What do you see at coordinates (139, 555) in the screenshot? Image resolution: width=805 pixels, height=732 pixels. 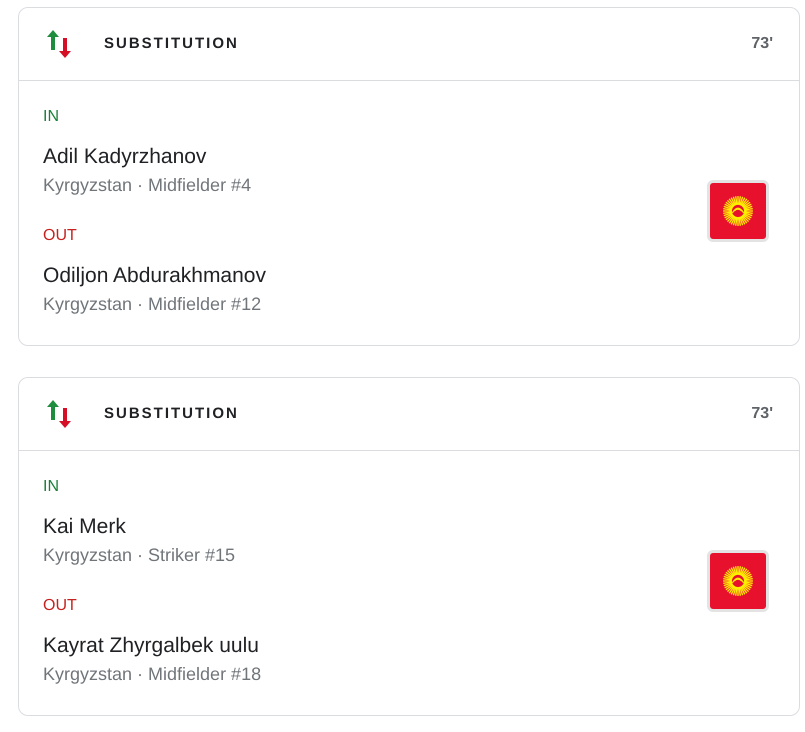 I see `player-detail: Kyrgyzstan · Striker #15` at bounding box center [139, 555].